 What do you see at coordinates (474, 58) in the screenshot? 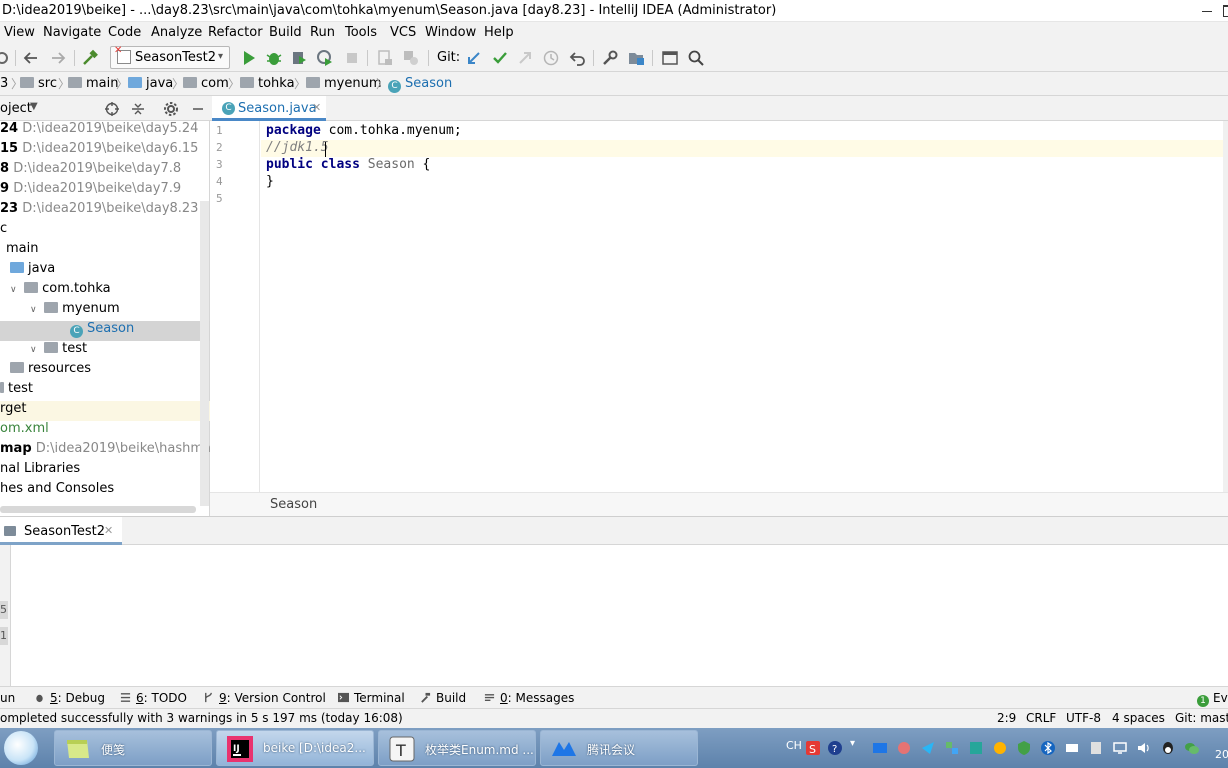
I see `git-update-icon` at bounding box center [474, 58].